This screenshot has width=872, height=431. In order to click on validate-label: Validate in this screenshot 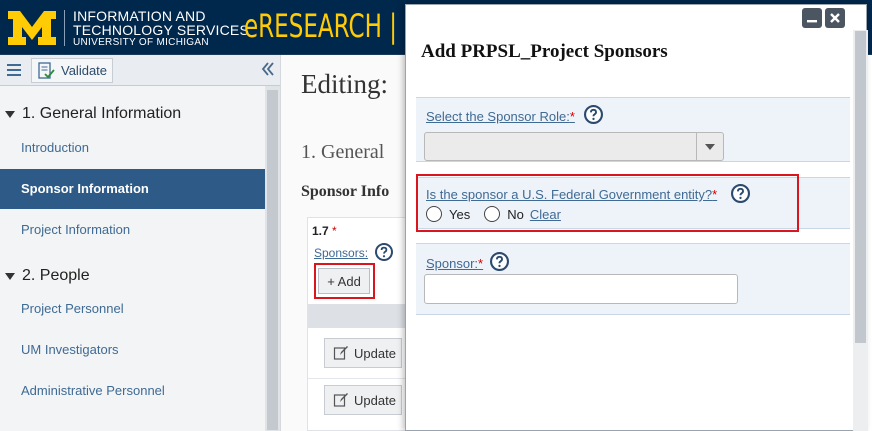, I will do `click(84, 70)`.